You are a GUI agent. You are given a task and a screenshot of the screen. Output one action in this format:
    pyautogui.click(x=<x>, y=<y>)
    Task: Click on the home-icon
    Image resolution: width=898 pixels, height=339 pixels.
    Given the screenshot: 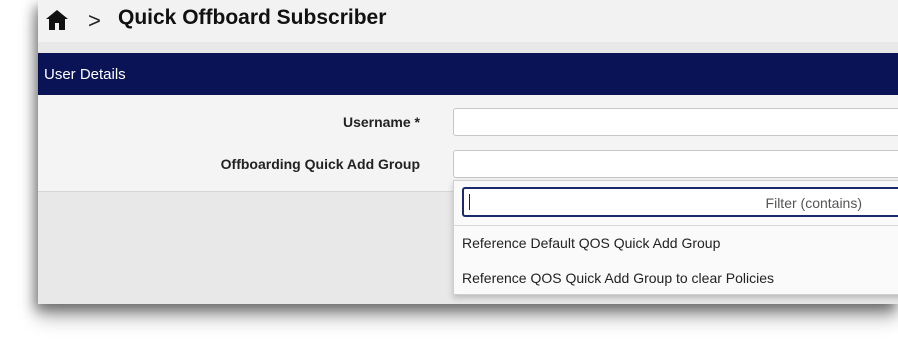 What is the action you would take?
    pyautogui.click(x=57, y=20)
    